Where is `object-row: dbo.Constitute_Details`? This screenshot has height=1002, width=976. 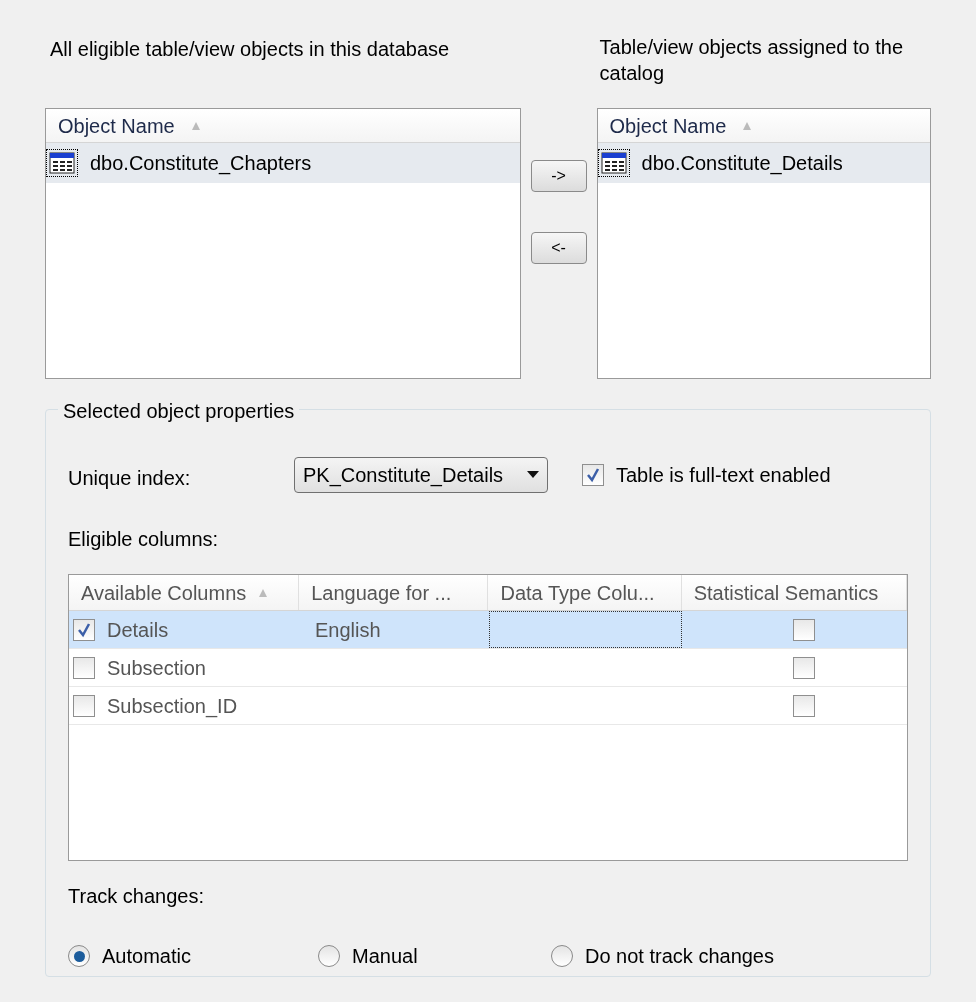
object-row: dbo.Constitute_Details is located at coordinates (763, 163).